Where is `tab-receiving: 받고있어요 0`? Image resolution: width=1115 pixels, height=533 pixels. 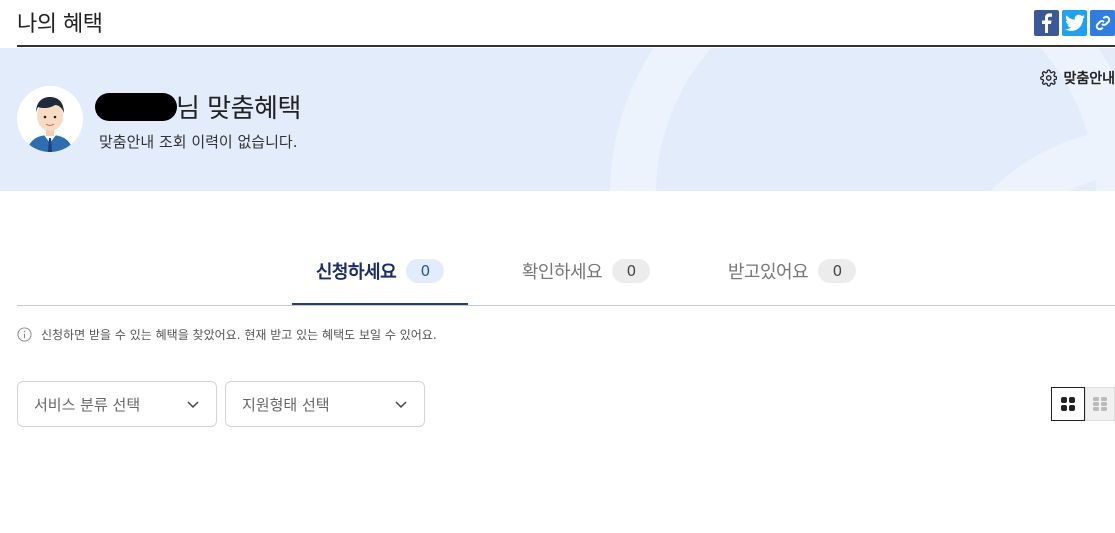
tab-receiving: 받고있어요 0 is located at coordinates (792, 271).